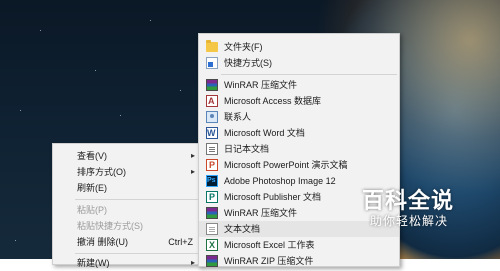 The height and width of the screenshot is (271, 500). Describe the element at coordinates (212, 101) in the screenshot. I see `access-icon` at that location.